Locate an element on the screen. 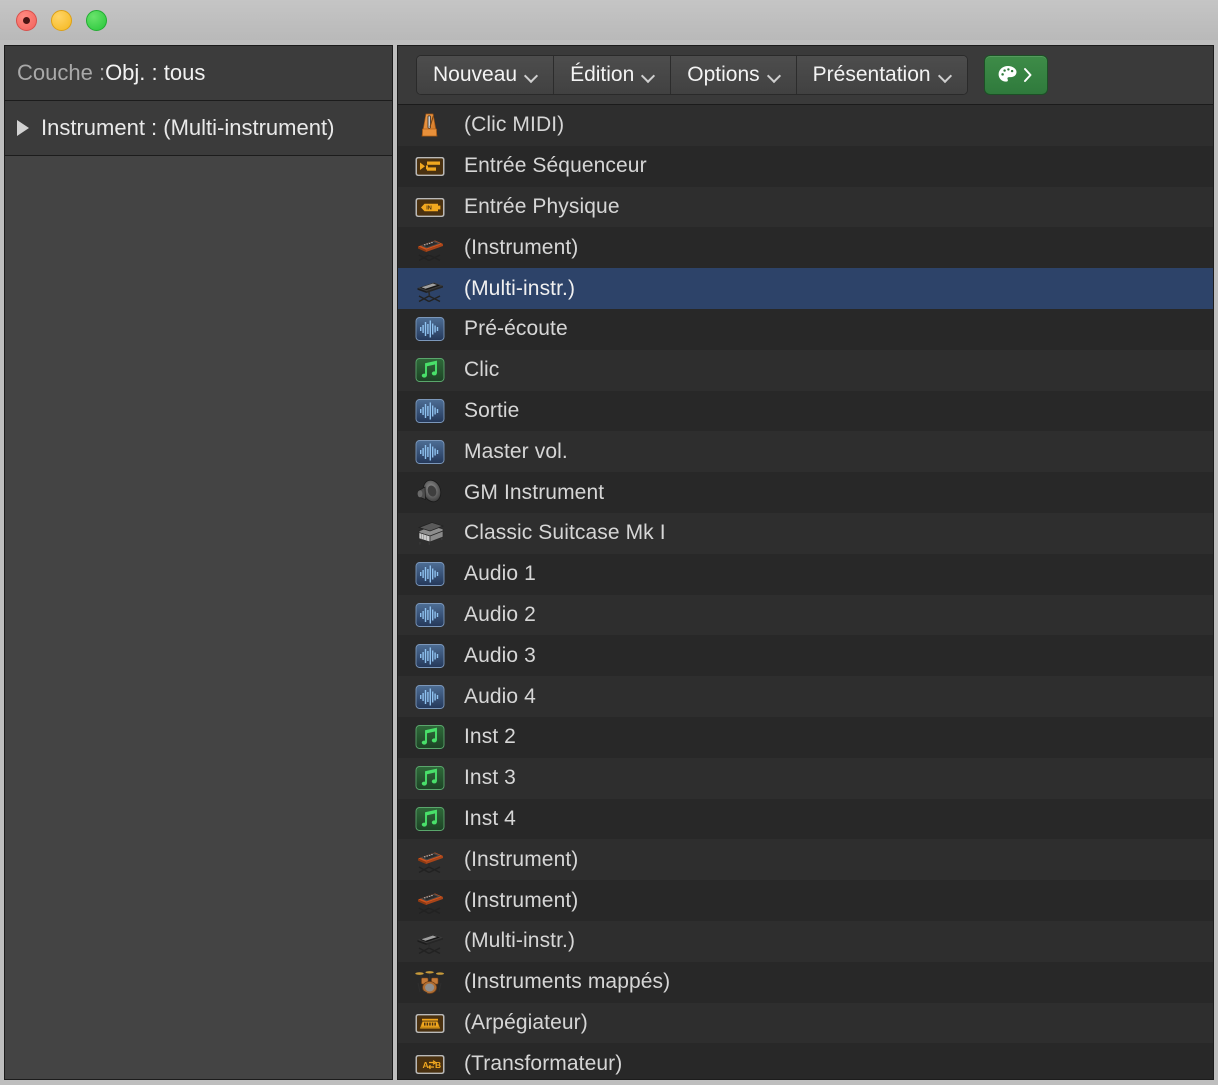 The image size is (1218, 1085). list-item: (Clic MIDI) is located at coordinates (805, 125).